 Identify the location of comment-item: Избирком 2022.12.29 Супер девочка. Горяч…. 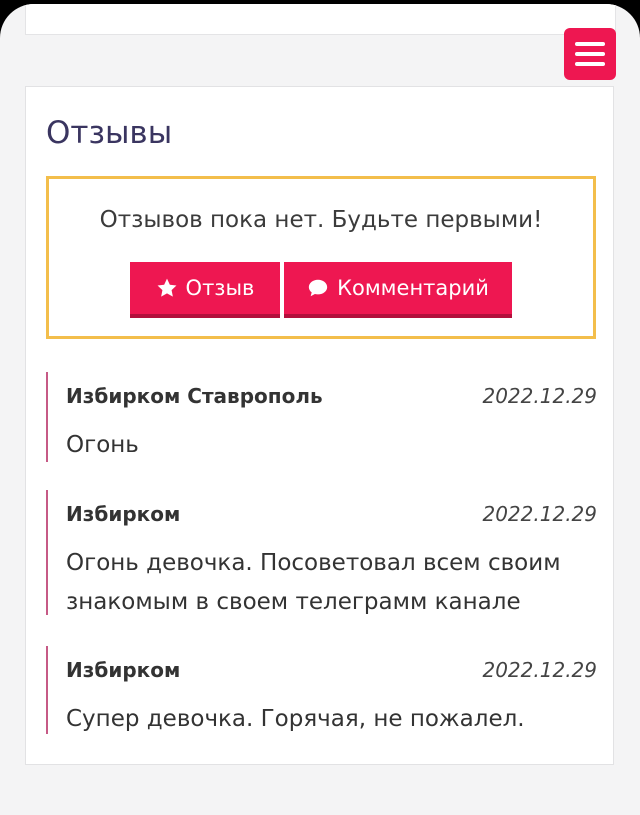
(321, 690).